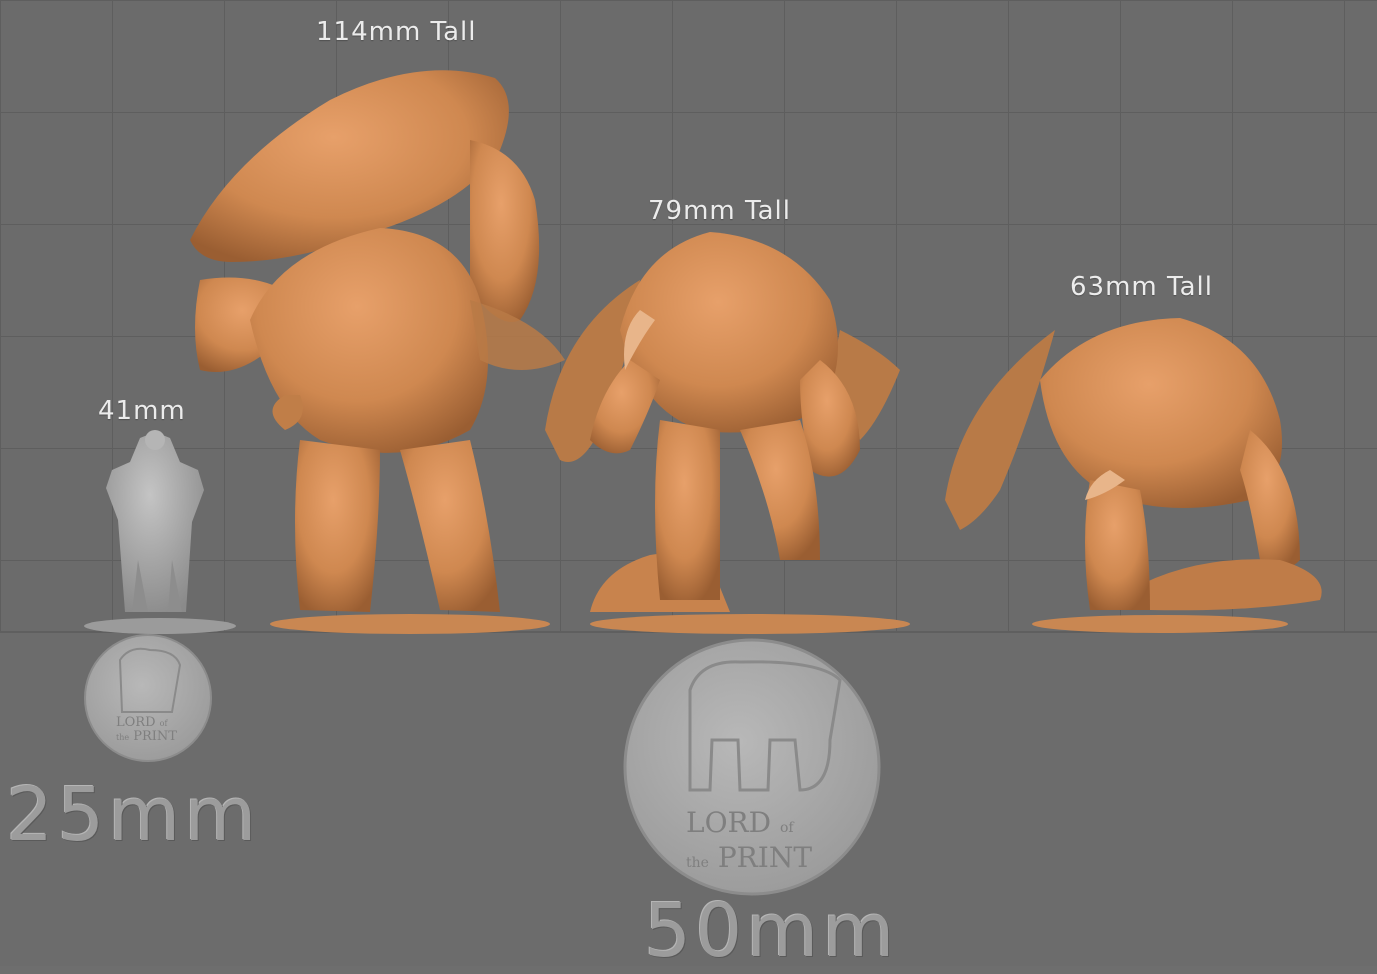 This screenshot has height=974, width=1377. I want to click on large-base-size-label: 50mm, so click(771, 931).